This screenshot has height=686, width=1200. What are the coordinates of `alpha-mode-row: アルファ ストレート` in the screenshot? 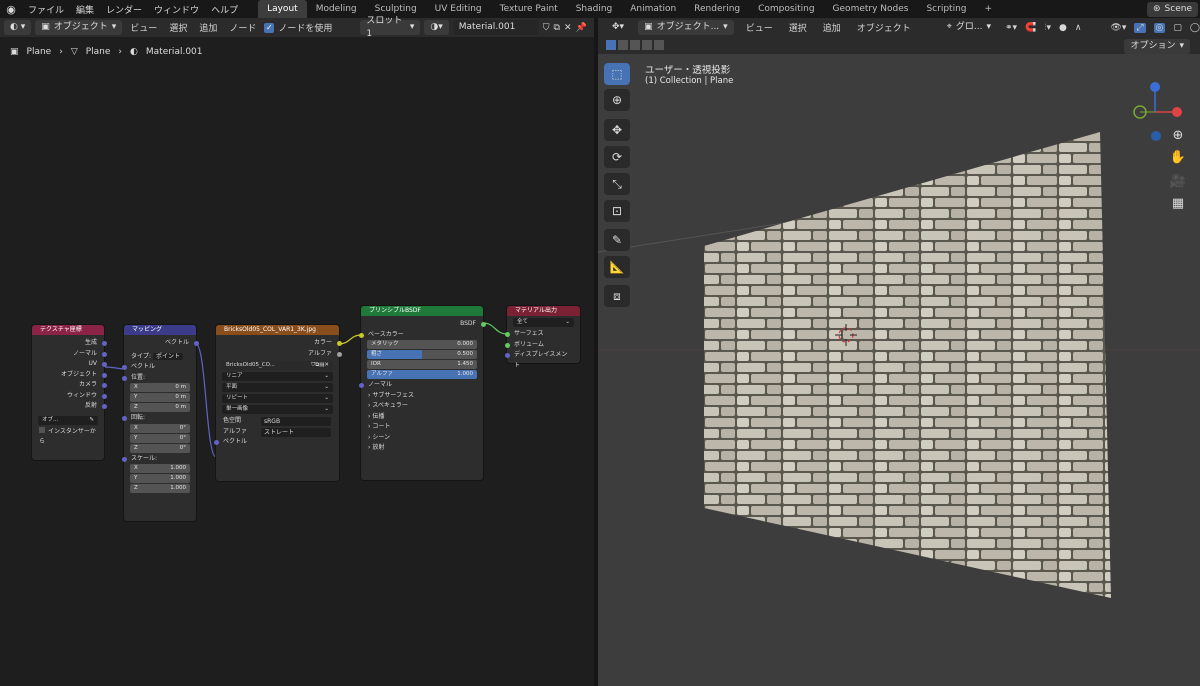 It's located at (277, 432).